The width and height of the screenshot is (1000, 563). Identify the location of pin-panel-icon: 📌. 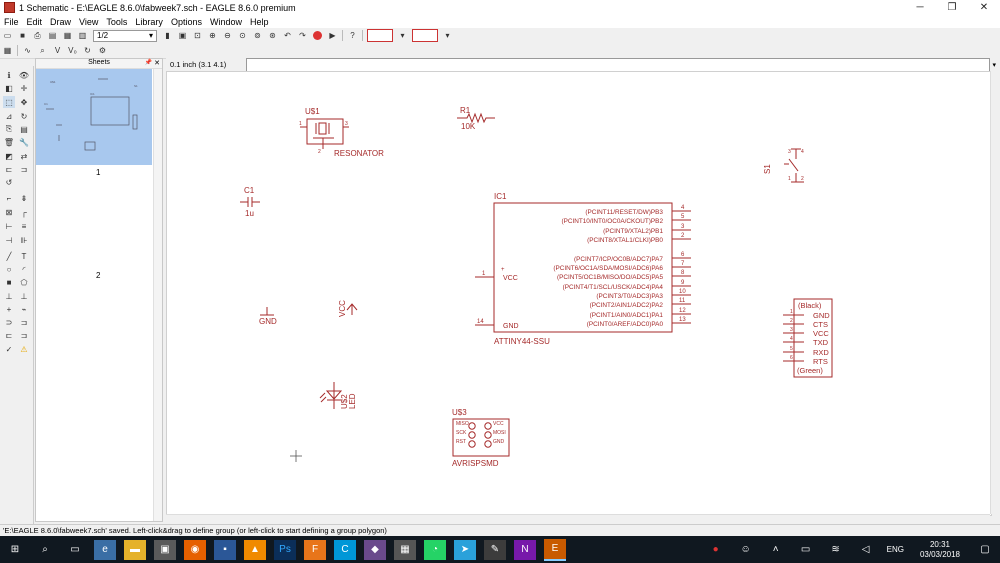
(148, 62).